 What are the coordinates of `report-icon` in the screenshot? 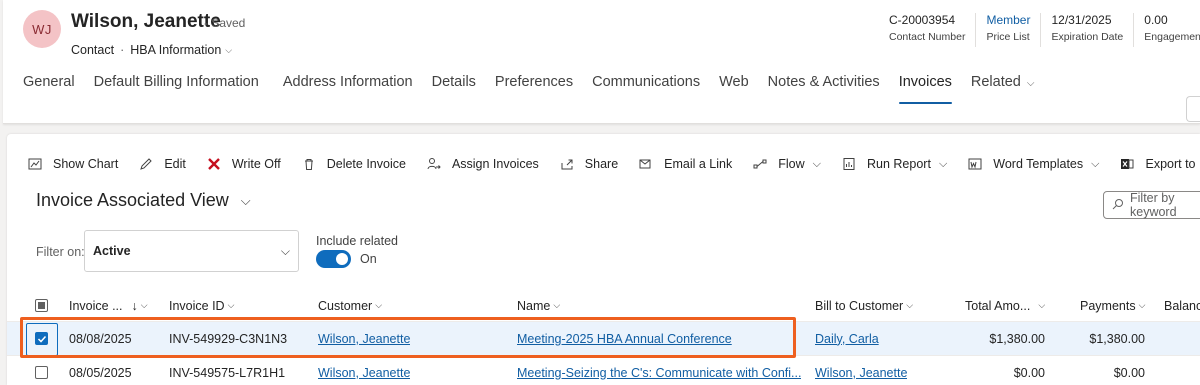 It's located at (849, 164).